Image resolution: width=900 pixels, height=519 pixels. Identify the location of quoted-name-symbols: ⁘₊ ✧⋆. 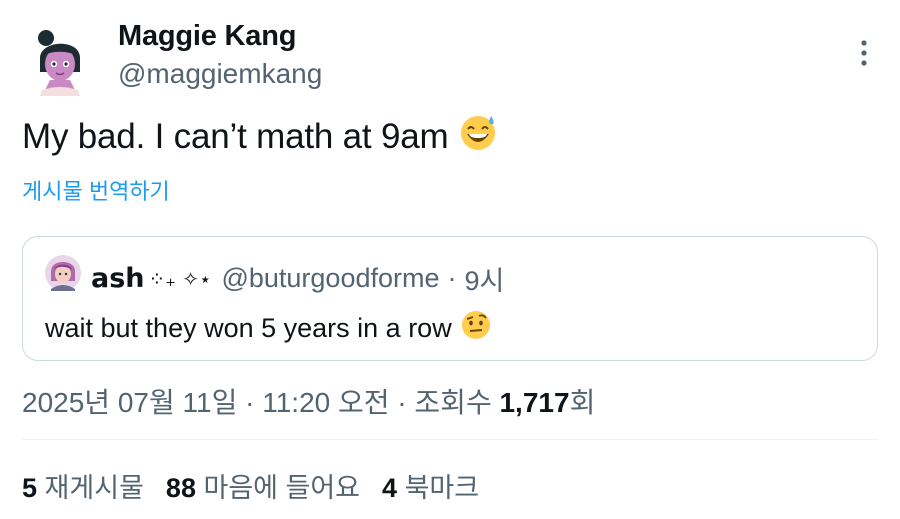
(180, 278).